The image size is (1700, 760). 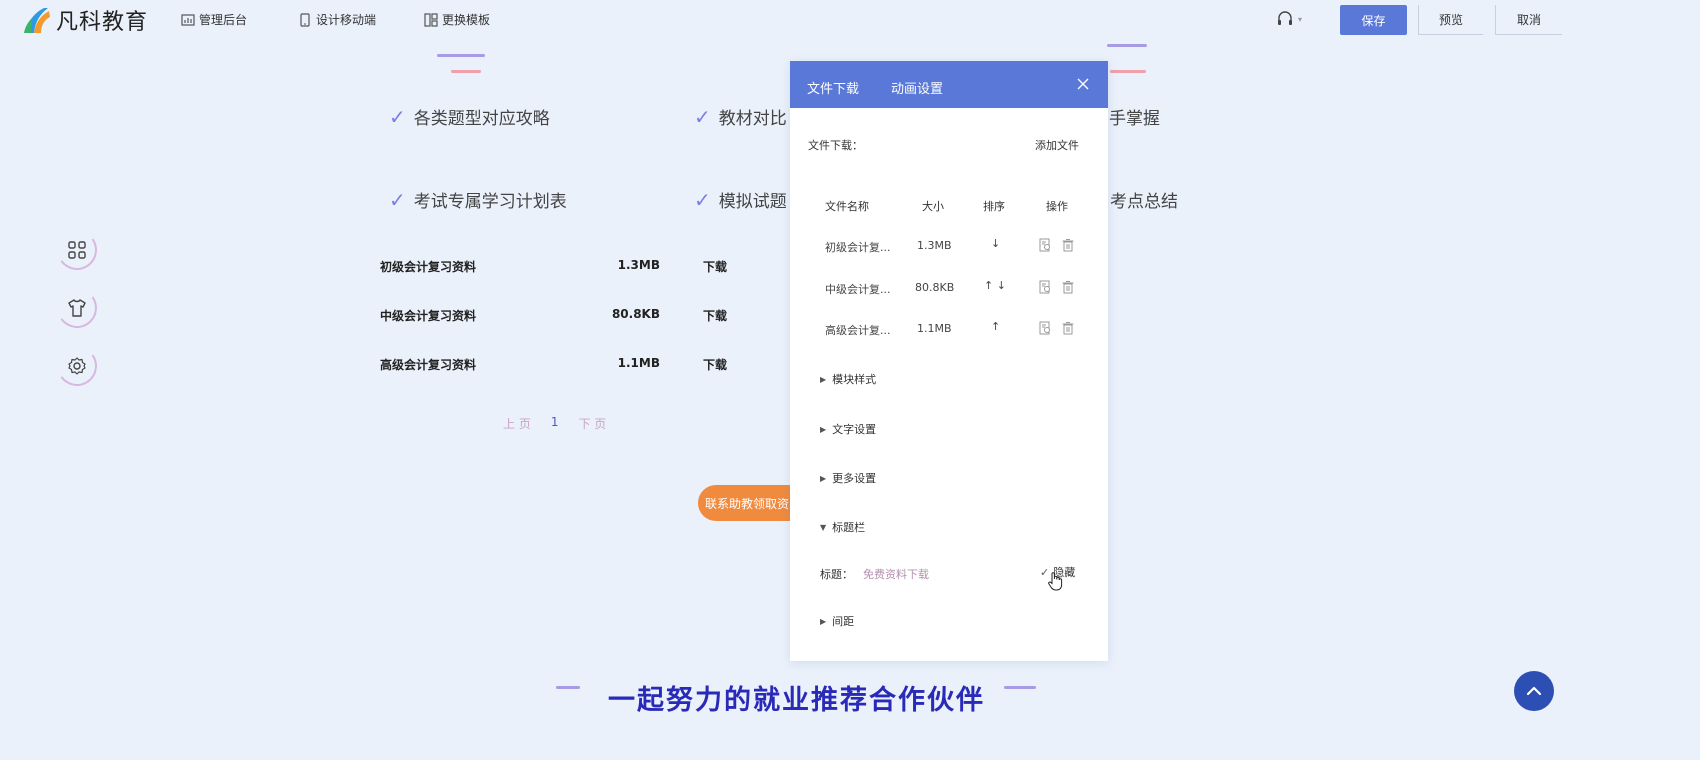 I want to click on title-label: 标题：, so click(x=836, y=574).